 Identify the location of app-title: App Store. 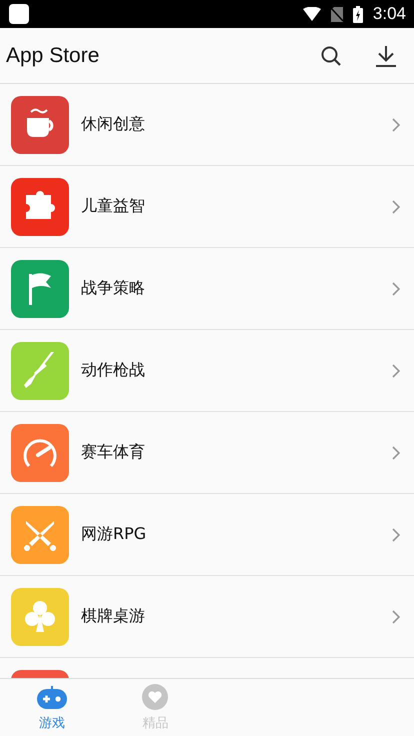
(53, 56).